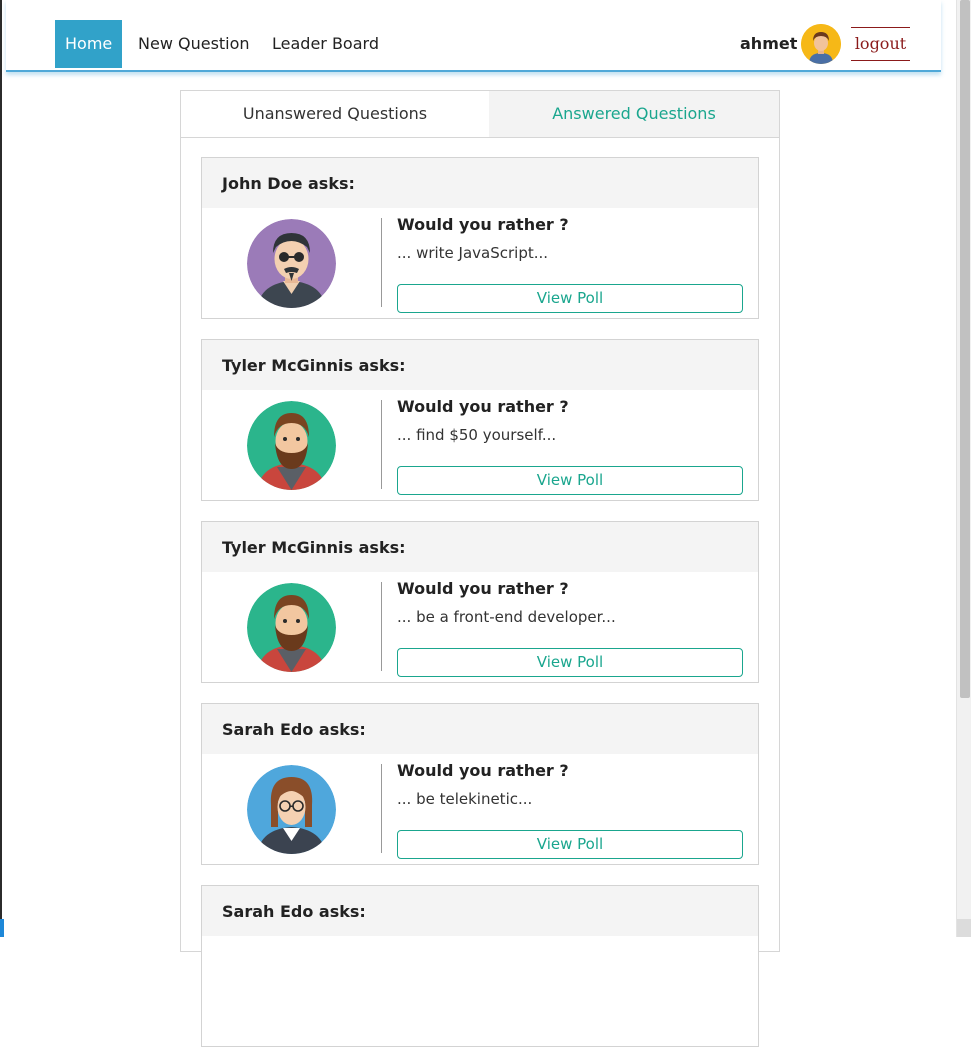 The image size is (971, 1047). Describe the element at coordinates (194, 44) in the screenshot. I see `nav-new-question-link: New Question` at that location.